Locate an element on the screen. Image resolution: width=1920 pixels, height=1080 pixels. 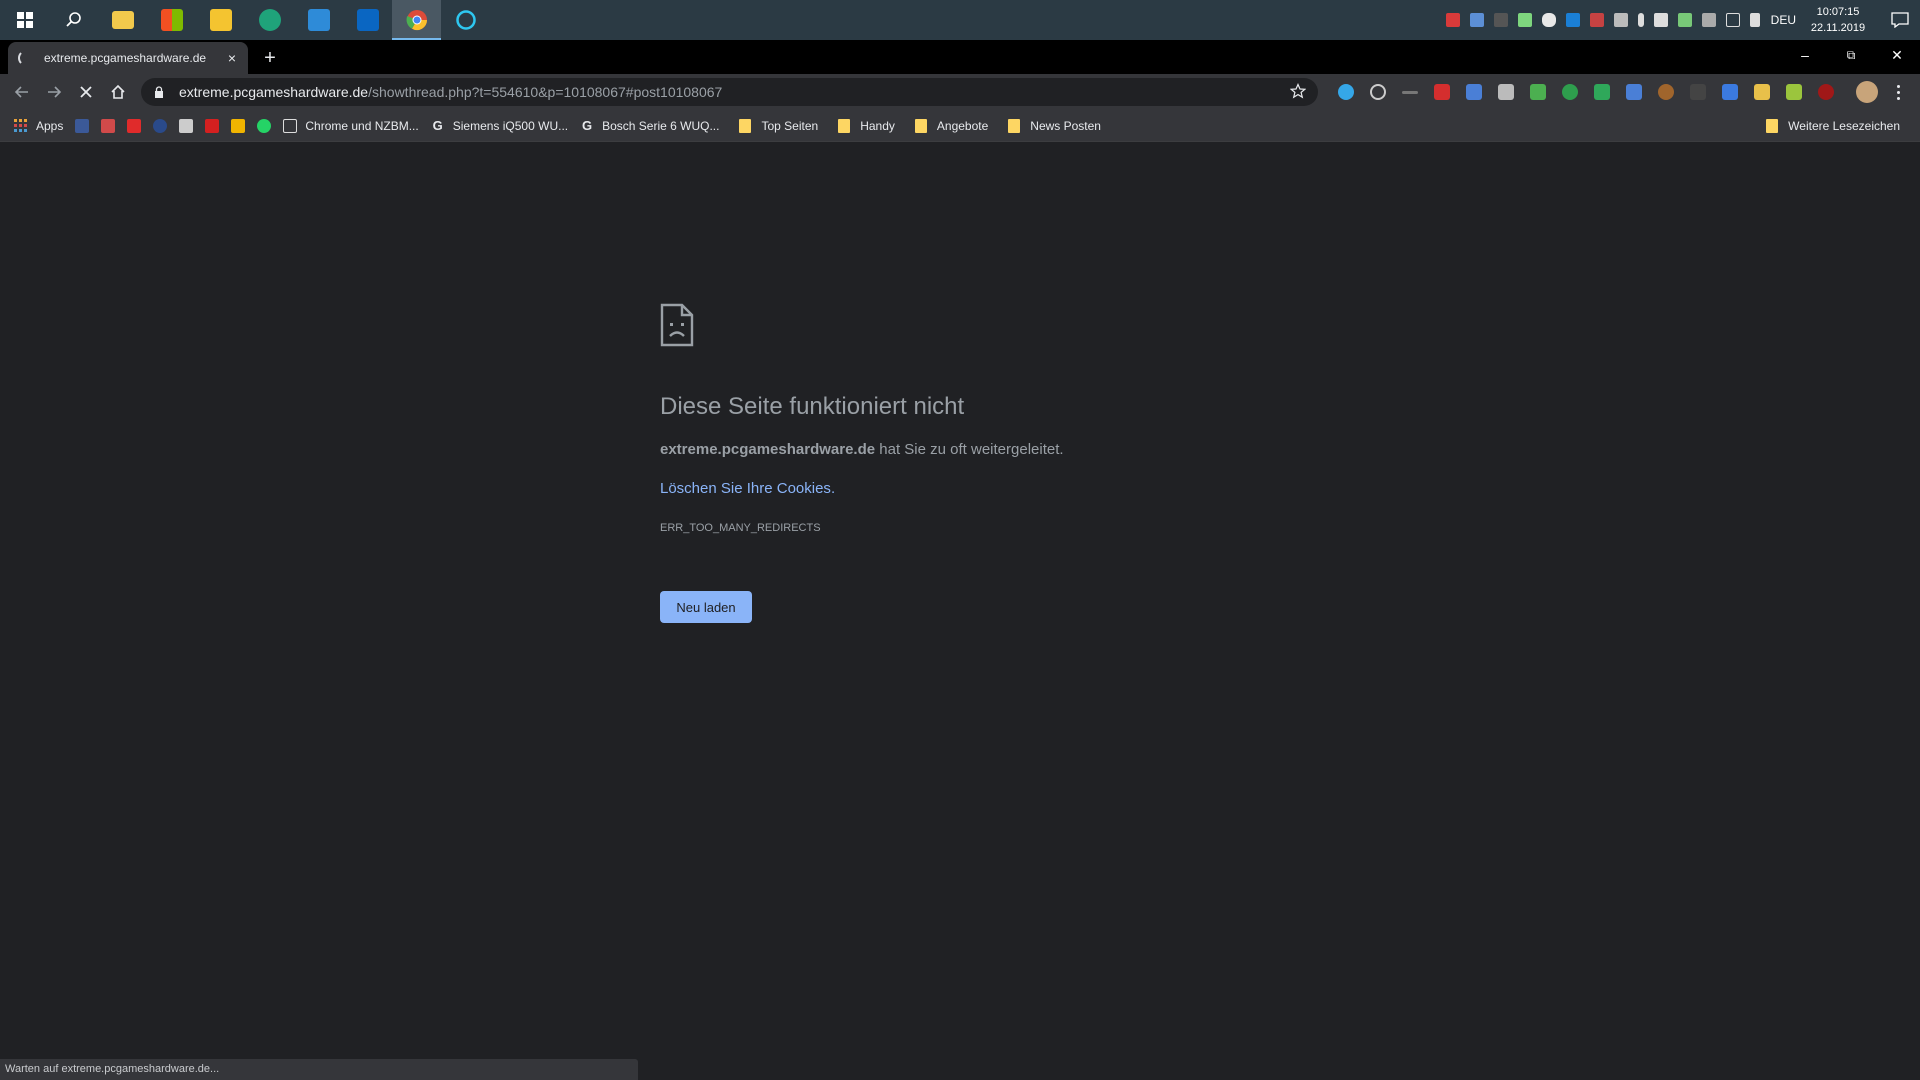
chrome-menu-button is located at coordinates (1898, 92).